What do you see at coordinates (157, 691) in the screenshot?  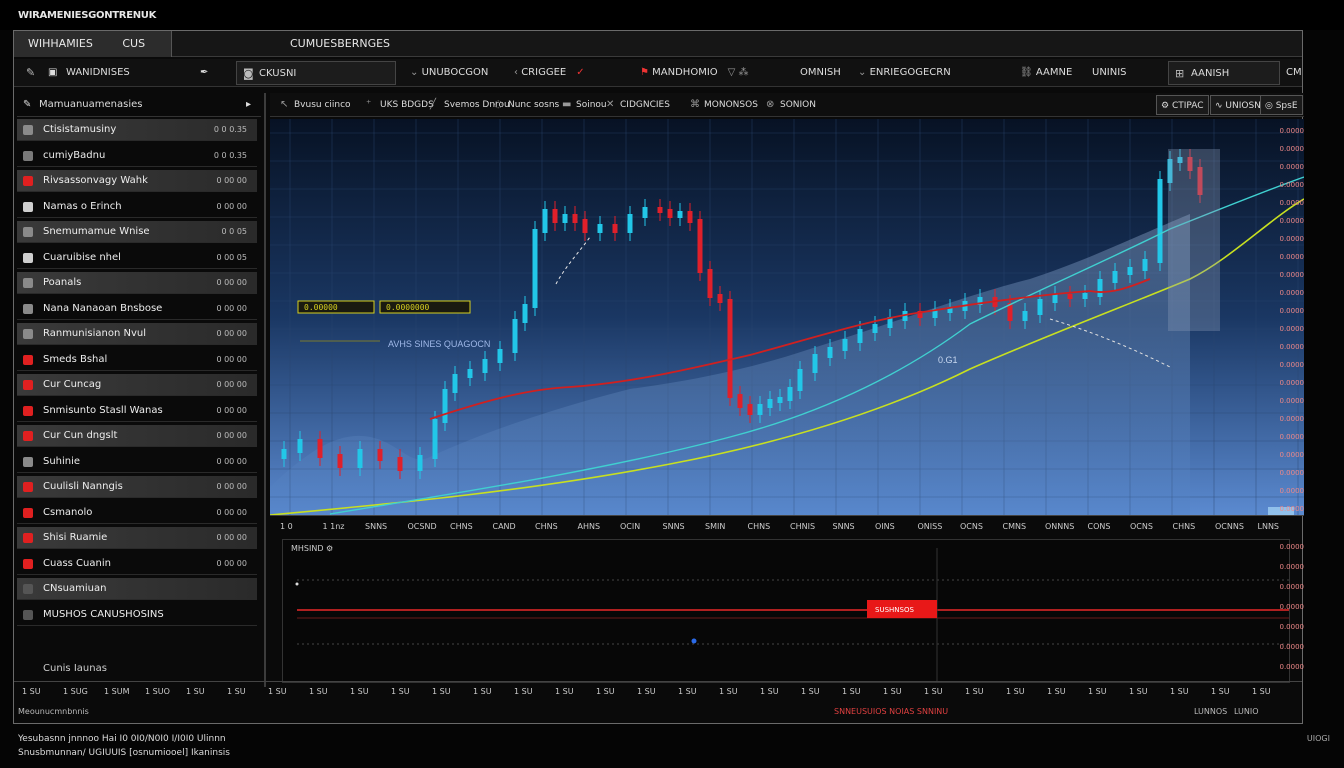 I see `timeframe-button: 1 SUO` at bounding box center [157, 691].